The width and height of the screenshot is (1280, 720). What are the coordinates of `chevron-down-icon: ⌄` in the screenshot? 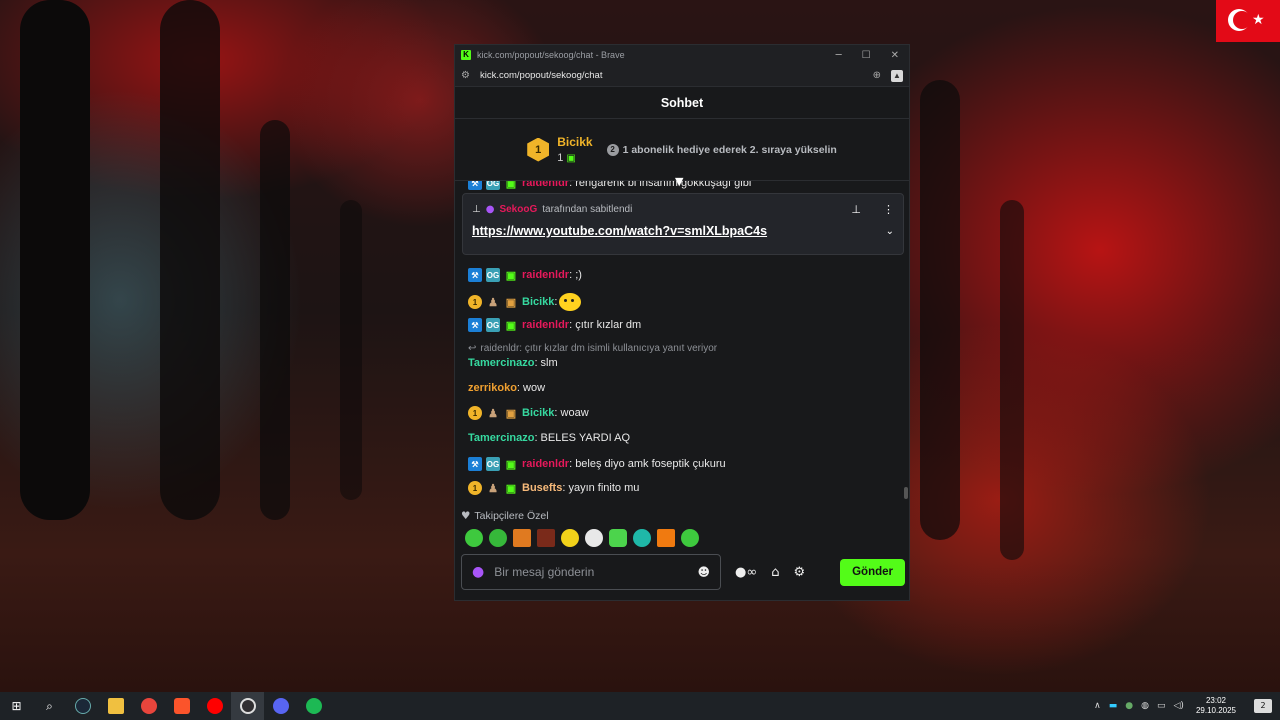 It's located at (890, 231).